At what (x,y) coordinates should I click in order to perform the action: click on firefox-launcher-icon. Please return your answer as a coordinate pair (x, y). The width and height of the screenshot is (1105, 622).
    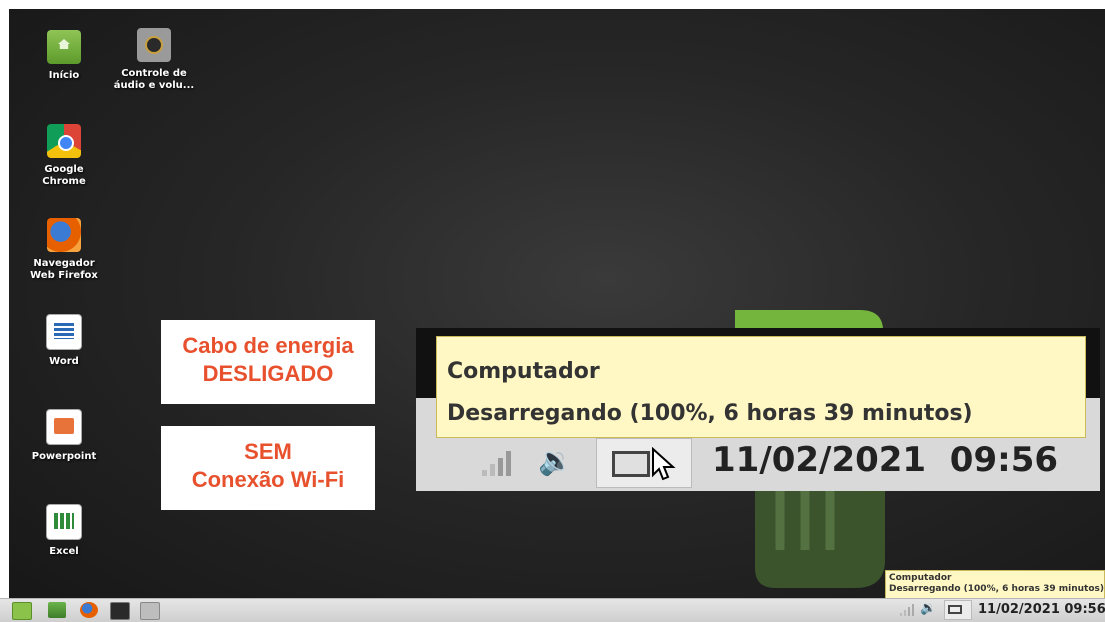
    Looking at the image, I should click on (89, 610).